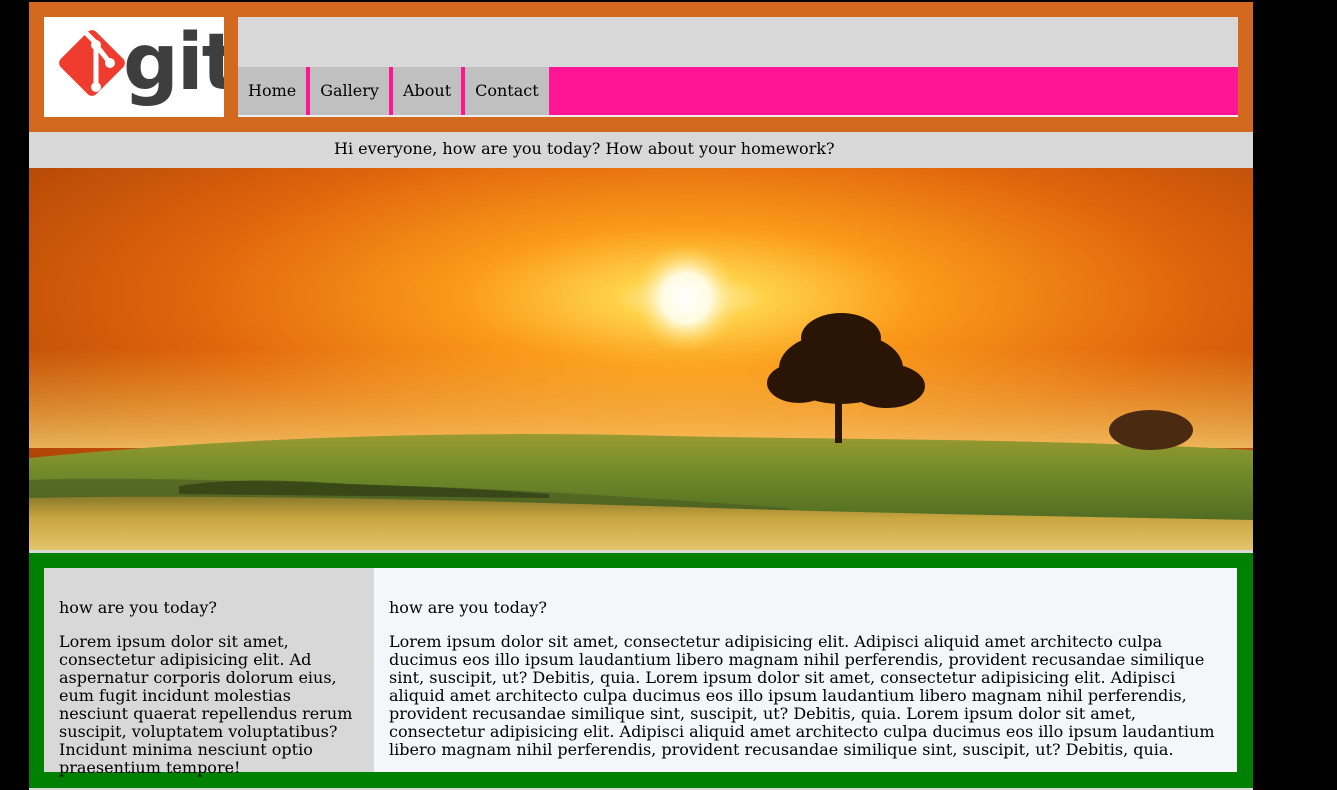  I want to click on nav-contact: Contact, so click(507, 91).